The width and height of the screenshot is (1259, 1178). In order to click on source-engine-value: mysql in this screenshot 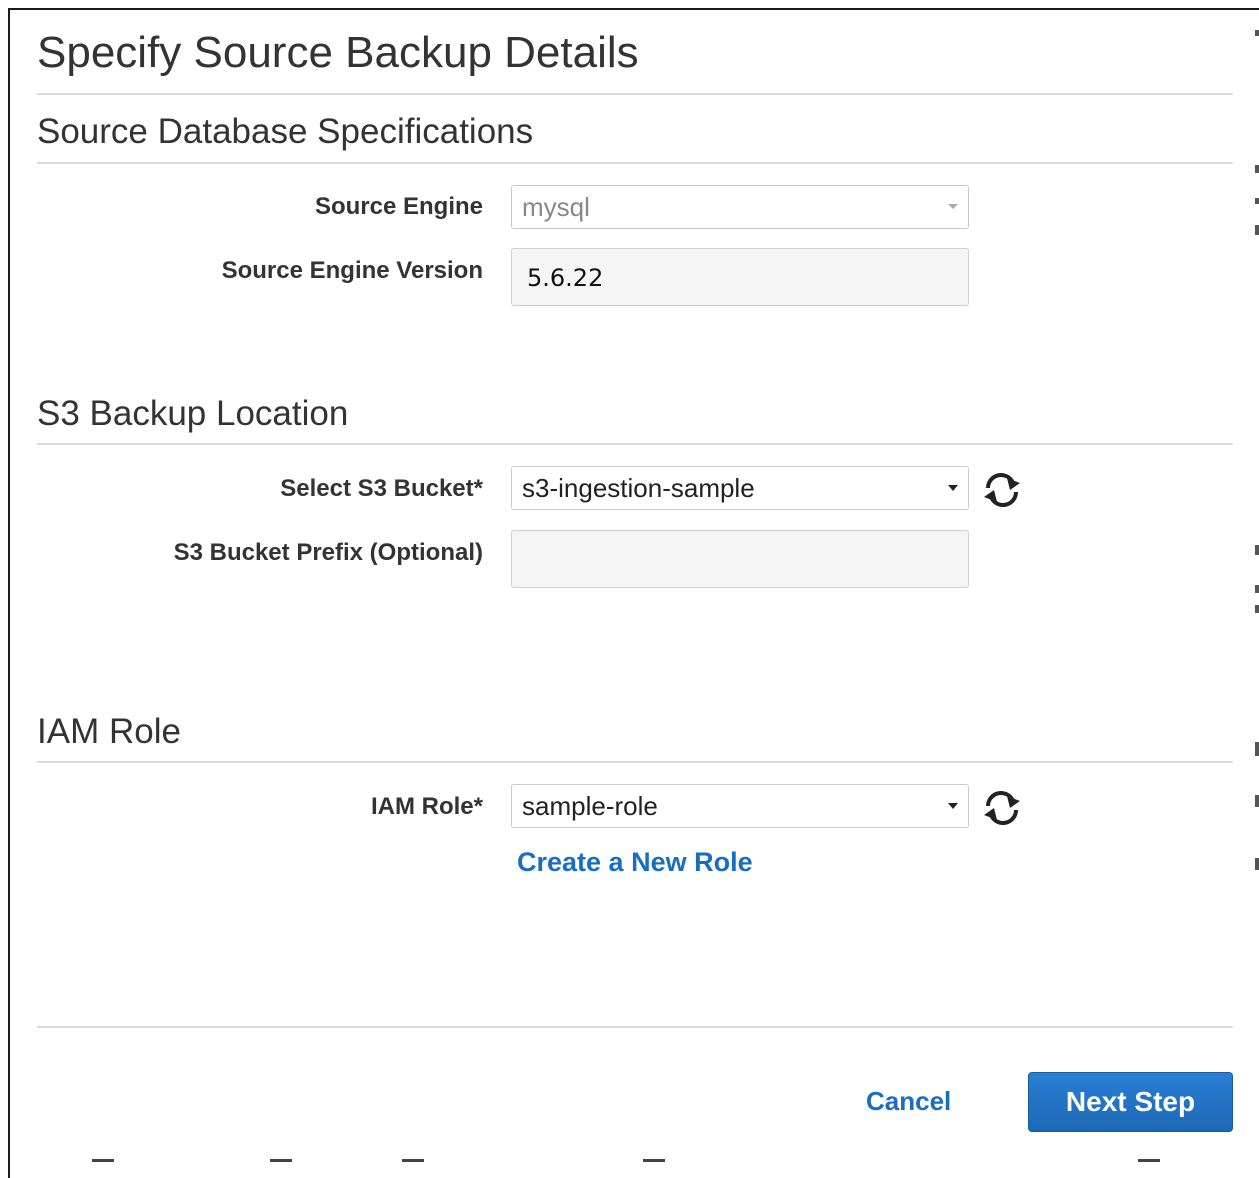, I will do `click(556, 207)`.